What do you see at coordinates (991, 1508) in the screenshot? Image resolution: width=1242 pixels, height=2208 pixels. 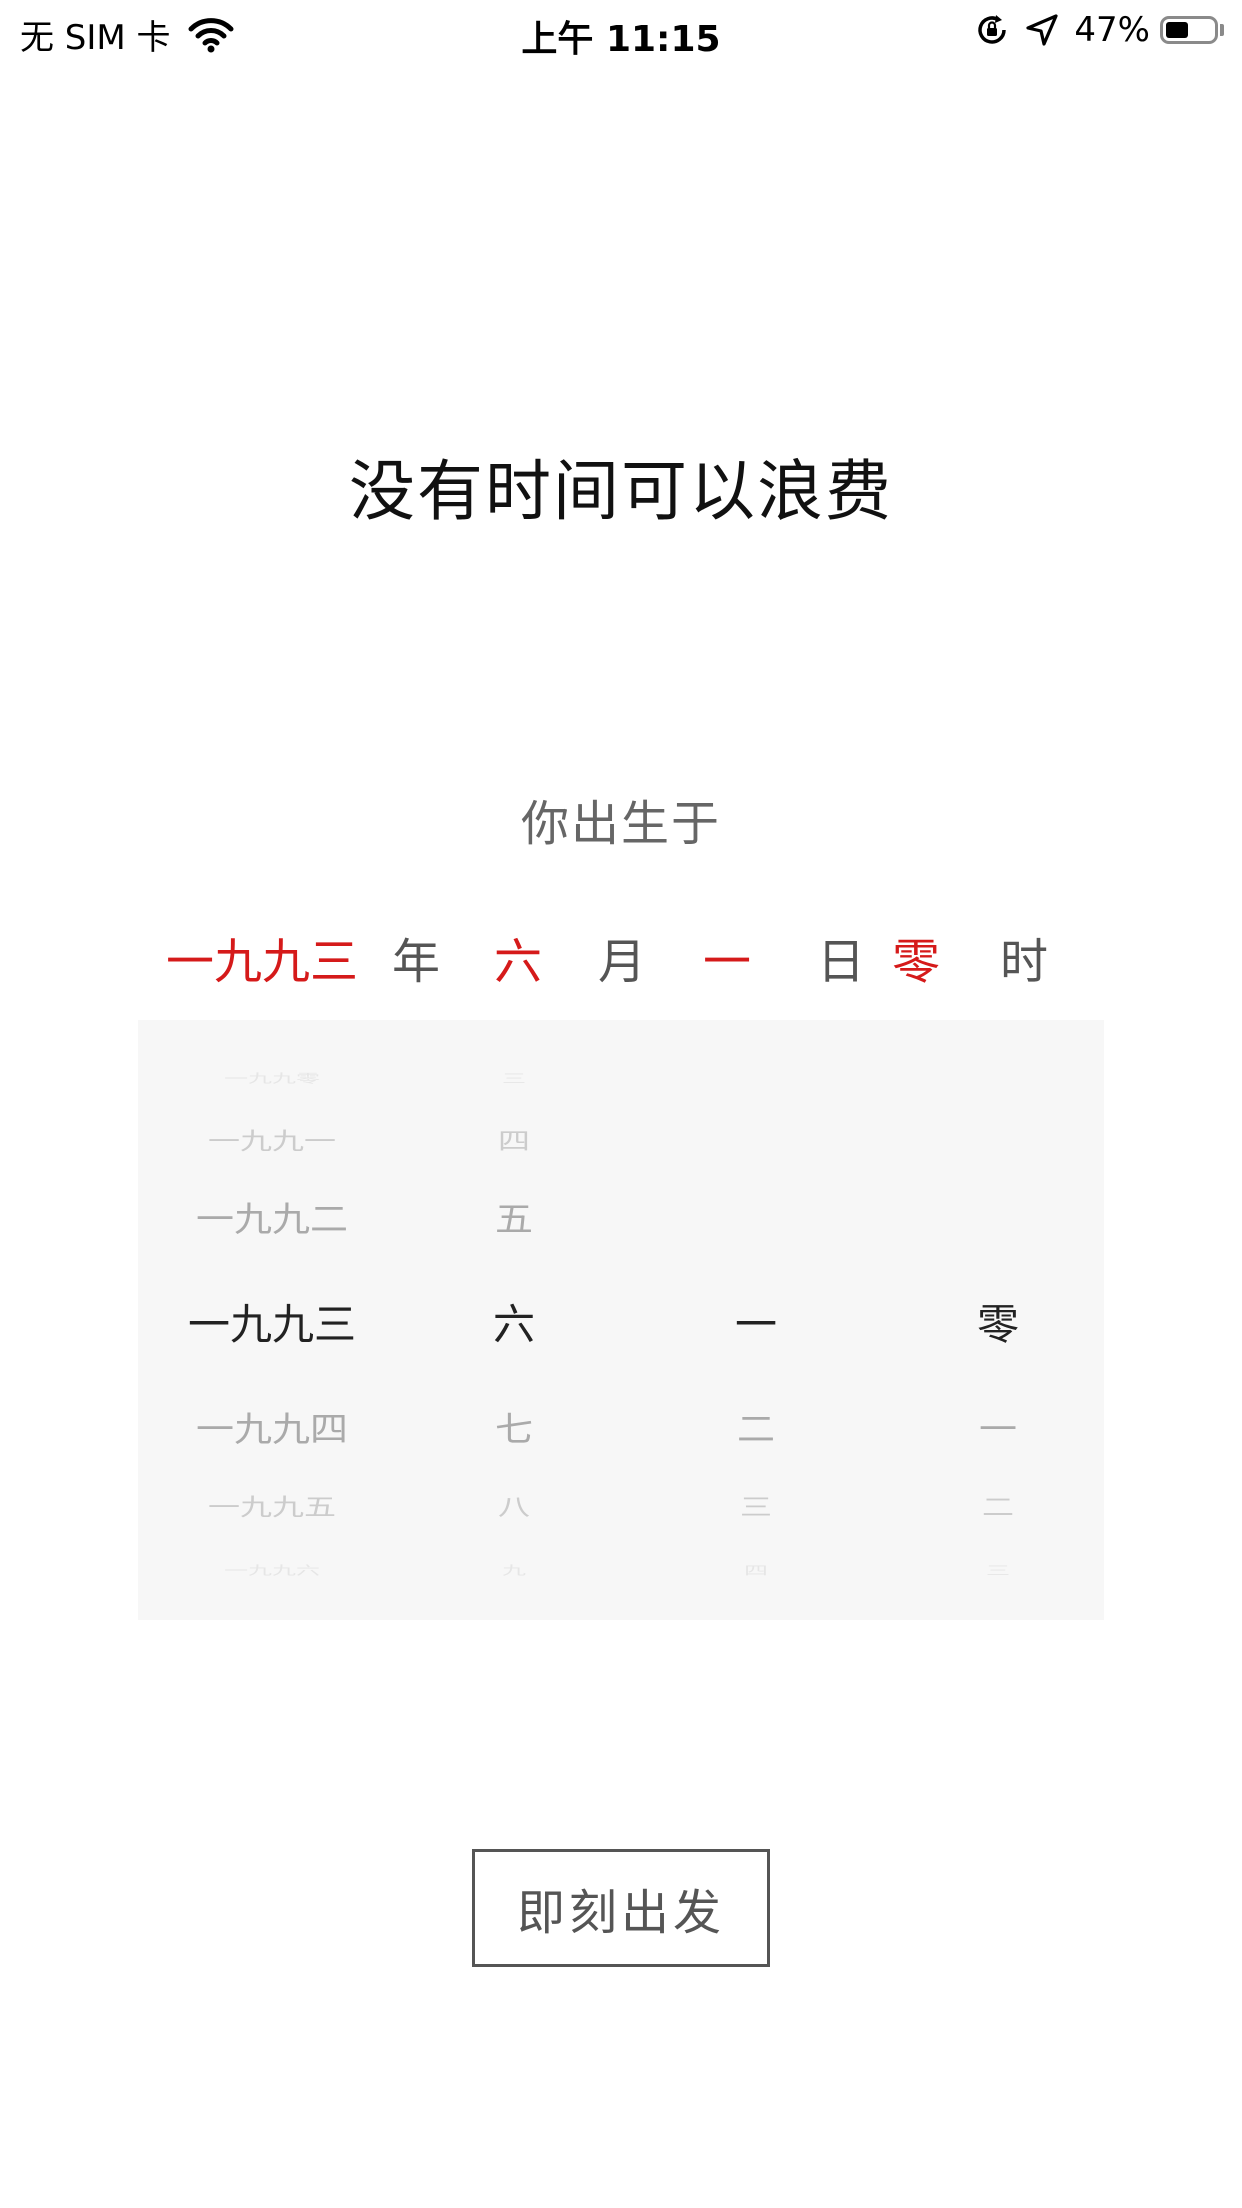 I see `hour-wheel-item: 二` at bounding box center [991, 1508].